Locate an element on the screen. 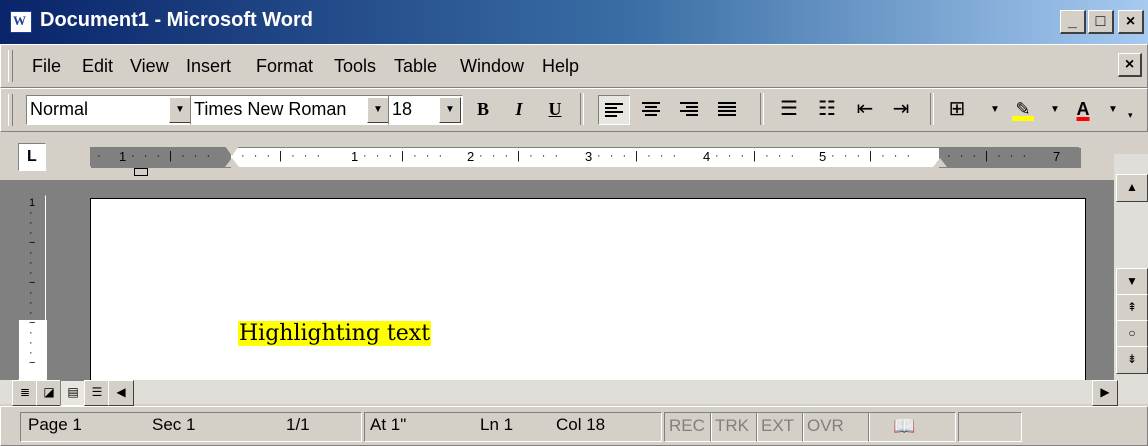 This screenshot has height=446, width=1148. align-right-button is located at coordinates (689, 109).